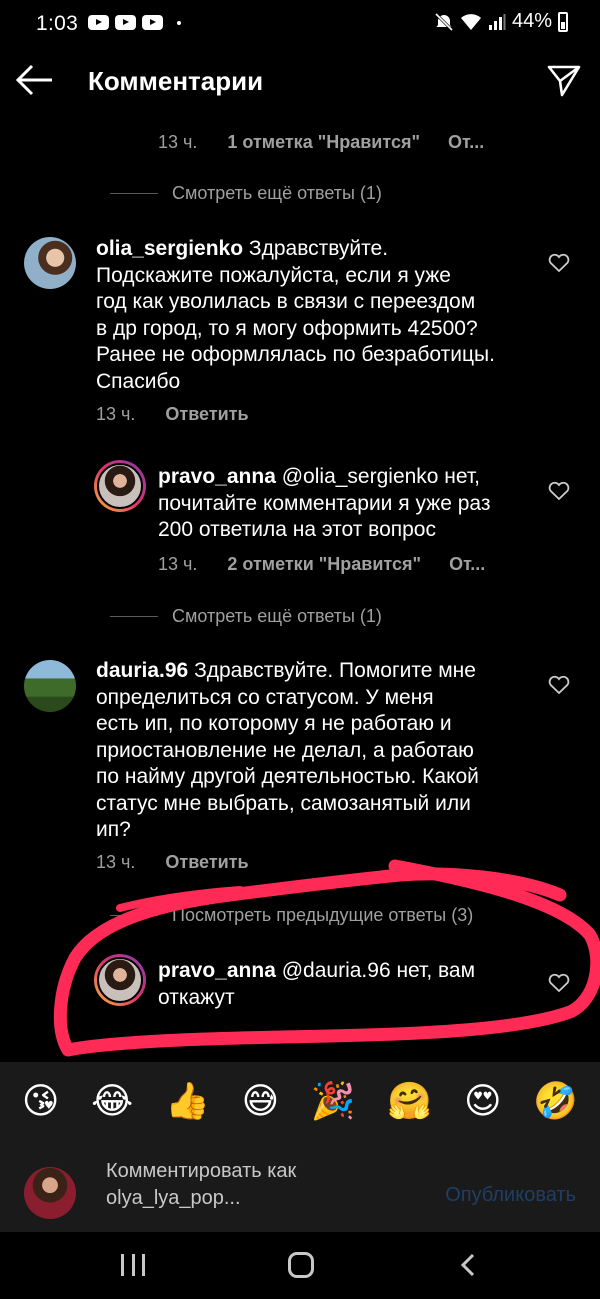 The width and height of the screenshot is (600, 1299). What do you see at coordinates (483, 1101) in the screenshot?
I see `emoji-heart-eyes: 😍` at bounding box center [483, 1101].